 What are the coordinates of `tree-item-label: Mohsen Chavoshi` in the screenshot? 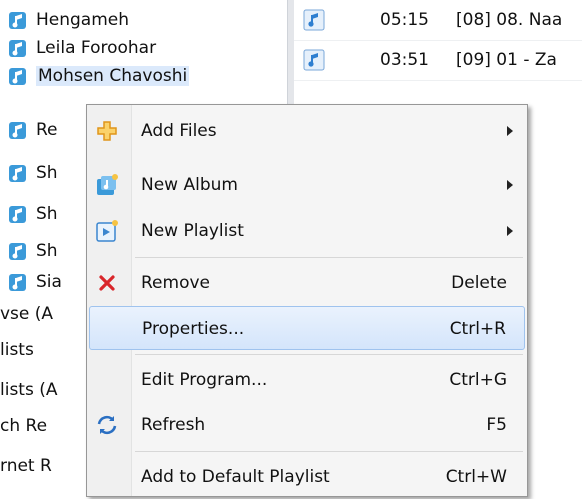 It's located at (113, 76).